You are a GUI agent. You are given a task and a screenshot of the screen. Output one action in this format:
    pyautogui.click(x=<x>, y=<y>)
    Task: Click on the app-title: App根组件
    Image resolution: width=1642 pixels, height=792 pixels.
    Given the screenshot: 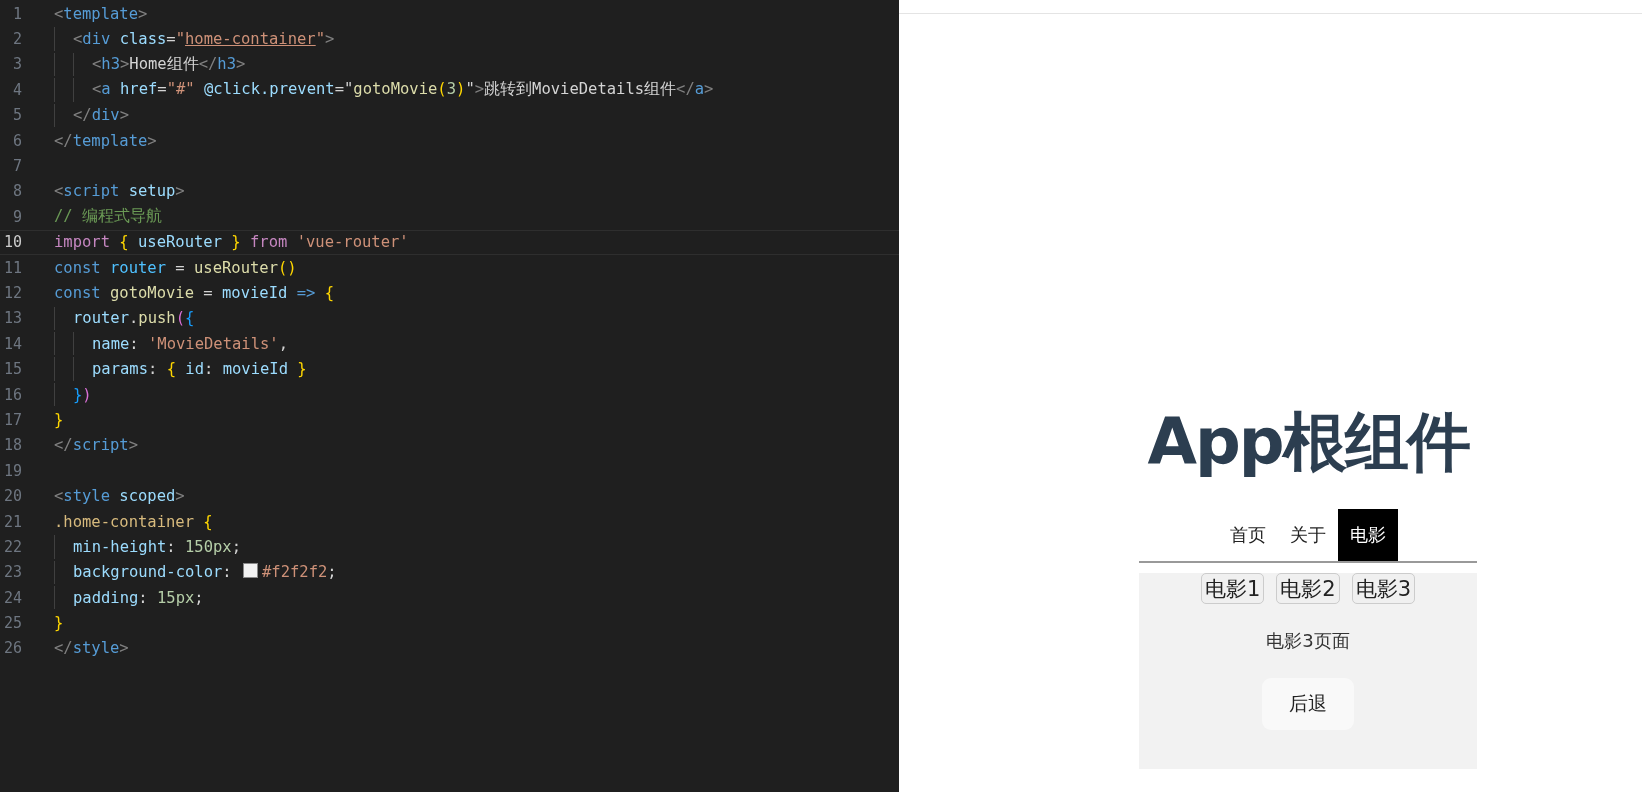 What is the action you would take?
    pyautogui.click(x=1308, y=442)
    